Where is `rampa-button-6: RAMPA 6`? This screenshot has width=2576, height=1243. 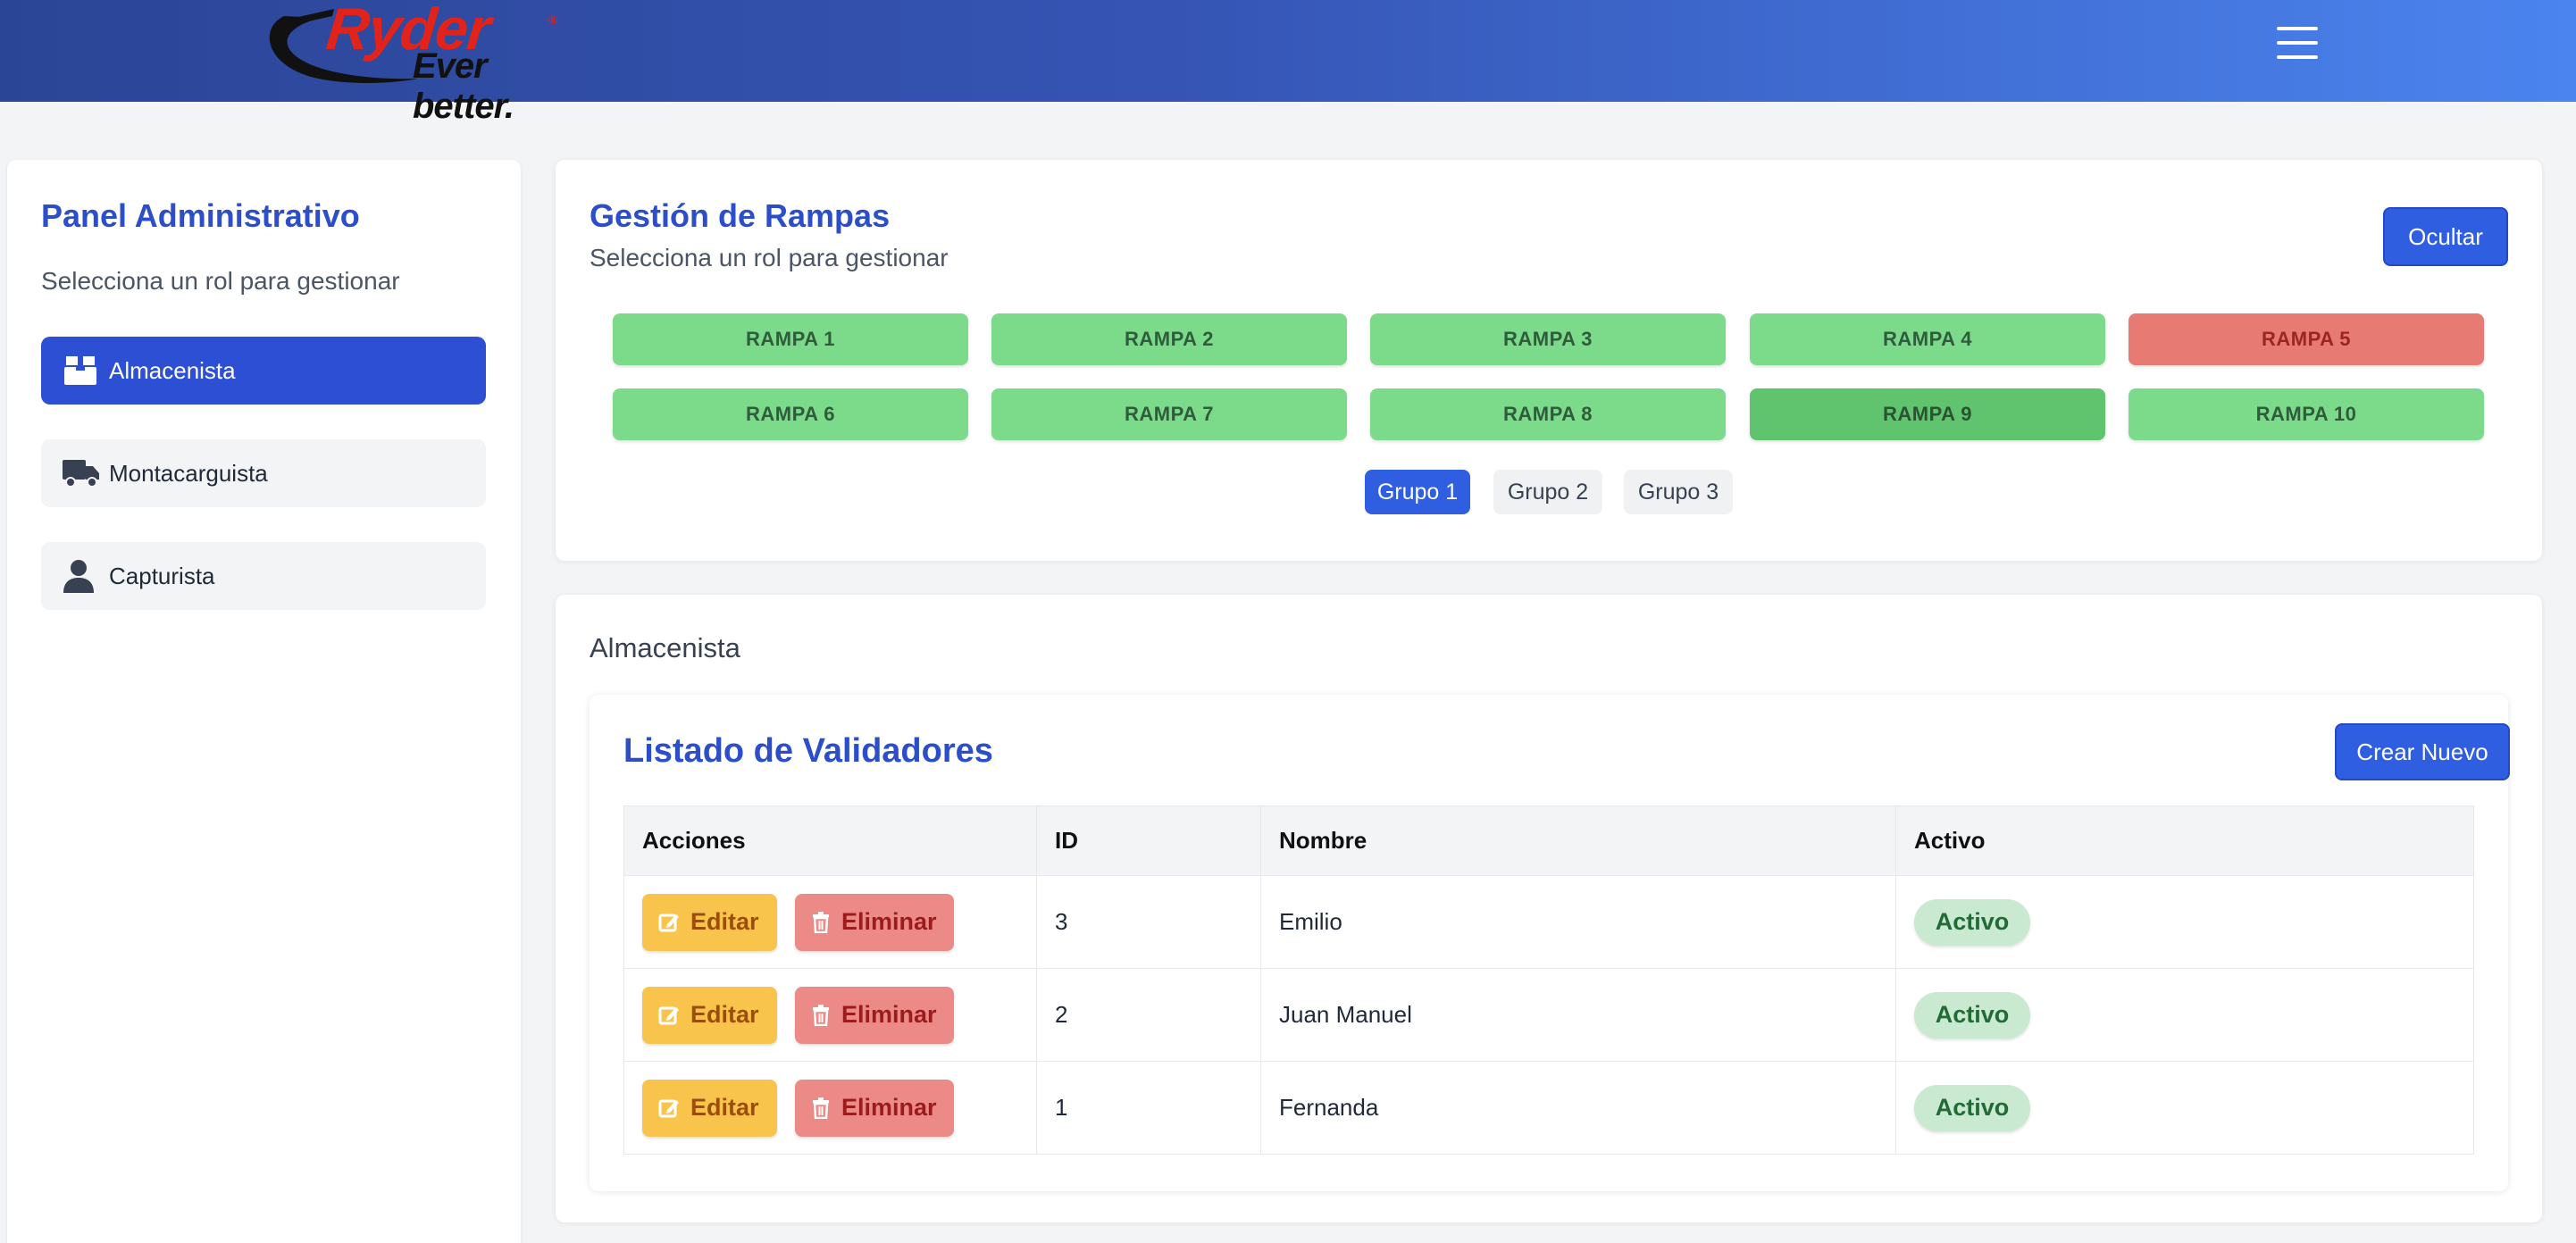 rampa-button-6: RAMPA 6 is located at coordinates (791, 414).